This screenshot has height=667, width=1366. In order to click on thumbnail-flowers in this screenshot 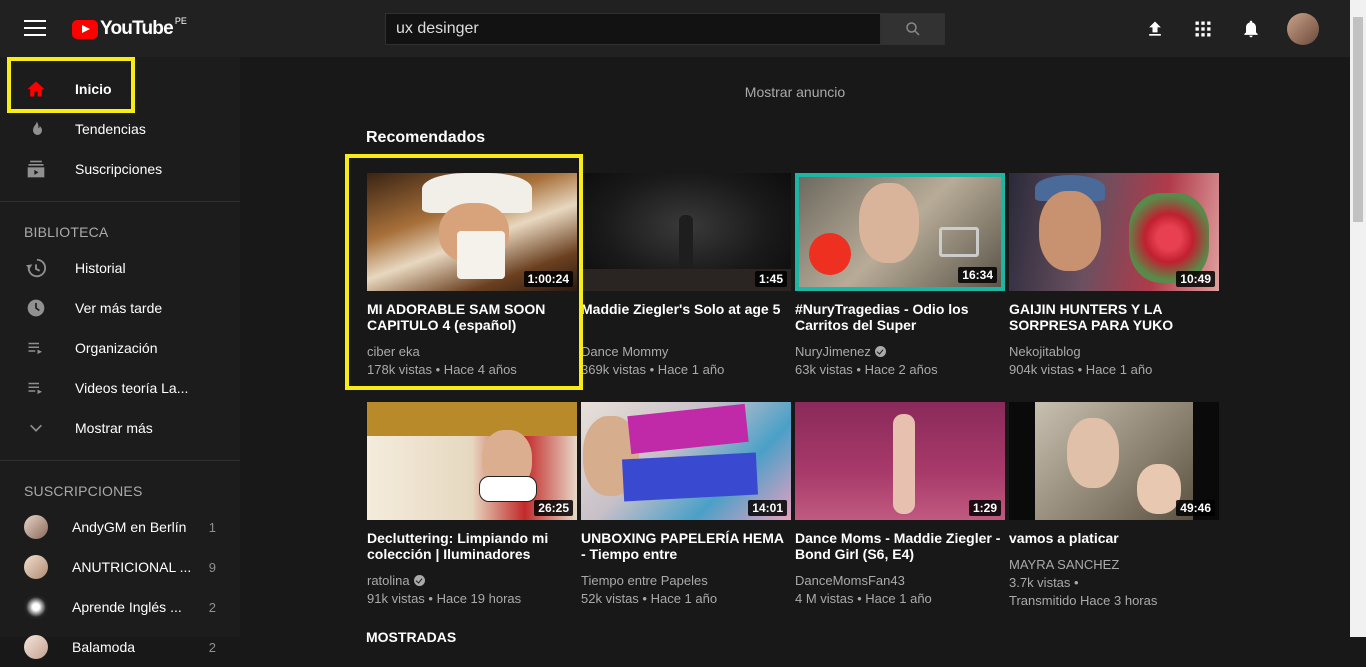, I will do `click(1169, 238)`.